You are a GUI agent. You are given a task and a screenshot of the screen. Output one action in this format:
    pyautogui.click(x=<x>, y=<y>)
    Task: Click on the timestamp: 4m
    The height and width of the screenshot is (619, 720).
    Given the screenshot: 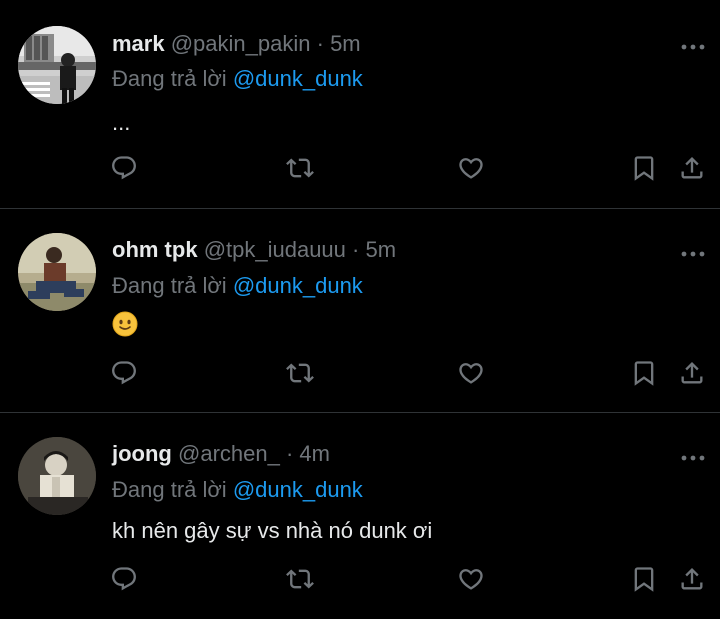 What is the action you would take?
    pyautogui.click(x=314, y=453)
    